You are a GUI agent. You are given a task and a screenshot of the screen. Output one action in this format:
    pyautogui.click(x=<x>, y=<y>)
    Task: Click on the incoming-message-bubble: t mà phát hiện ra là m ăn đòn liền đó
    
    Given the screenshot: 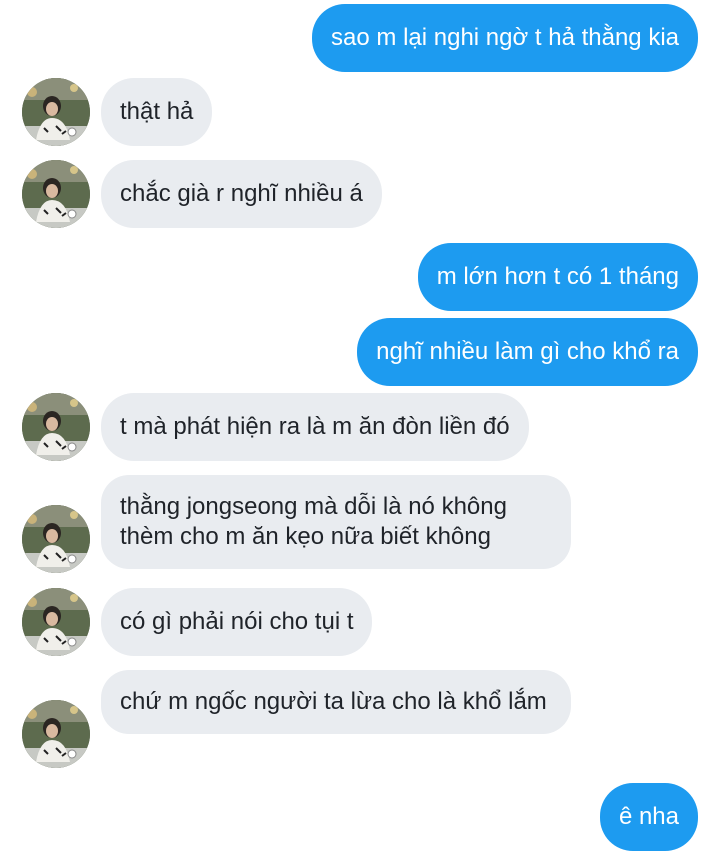 What is the action you would take?
    pyautogui.click(x=315, y=427)
    